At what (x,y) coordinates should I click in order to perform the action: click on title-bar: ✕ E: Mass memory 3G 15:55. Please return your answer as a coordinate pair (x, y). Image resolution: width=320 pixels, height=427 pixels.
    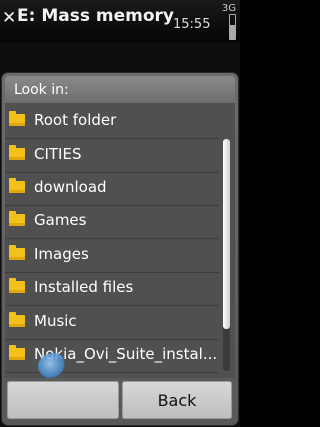
    Looking at the image, I should click on (120, 21).